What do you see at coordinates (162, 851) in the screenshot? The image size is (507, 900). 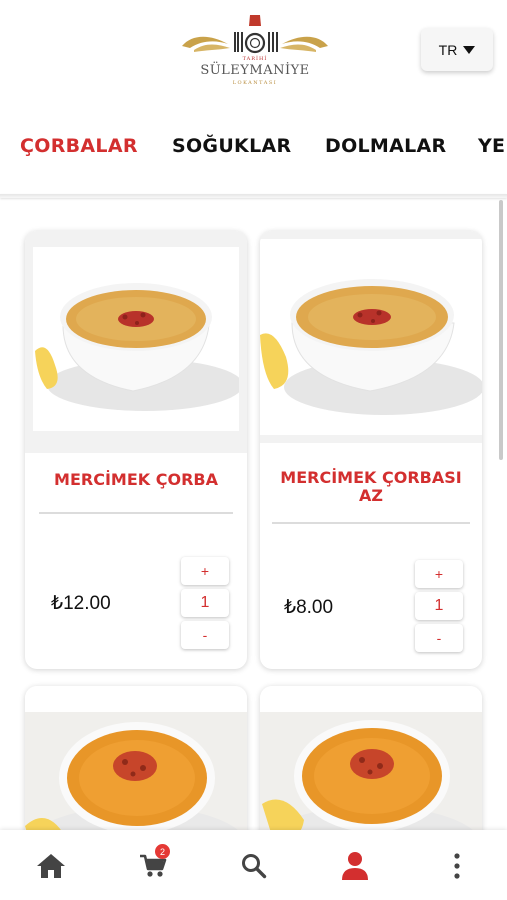 I see `cart-count-badge: 2` at bounding box center [162, 851].